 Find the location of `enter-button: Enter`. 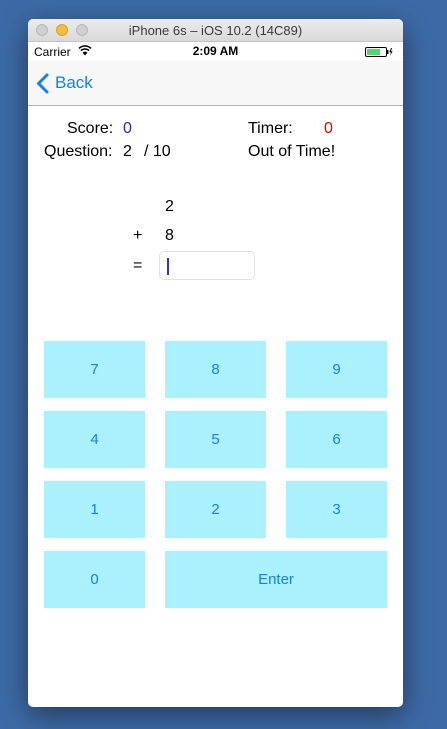

enter-button: Enter is located at coordinates (276, 579).